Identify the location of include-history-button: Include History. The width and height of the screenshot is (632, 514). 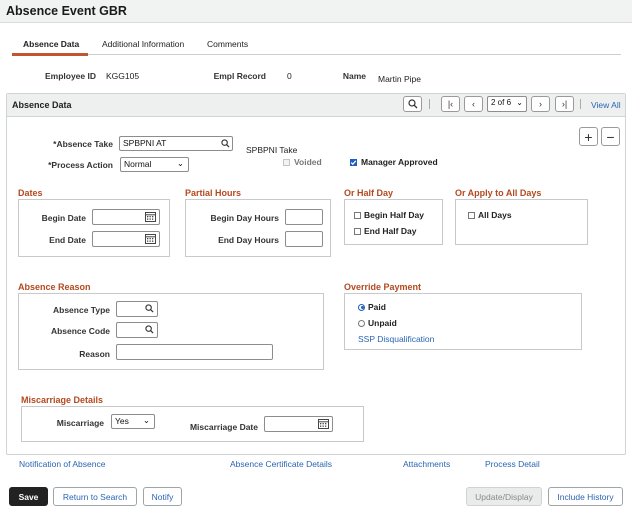
(585, 496).